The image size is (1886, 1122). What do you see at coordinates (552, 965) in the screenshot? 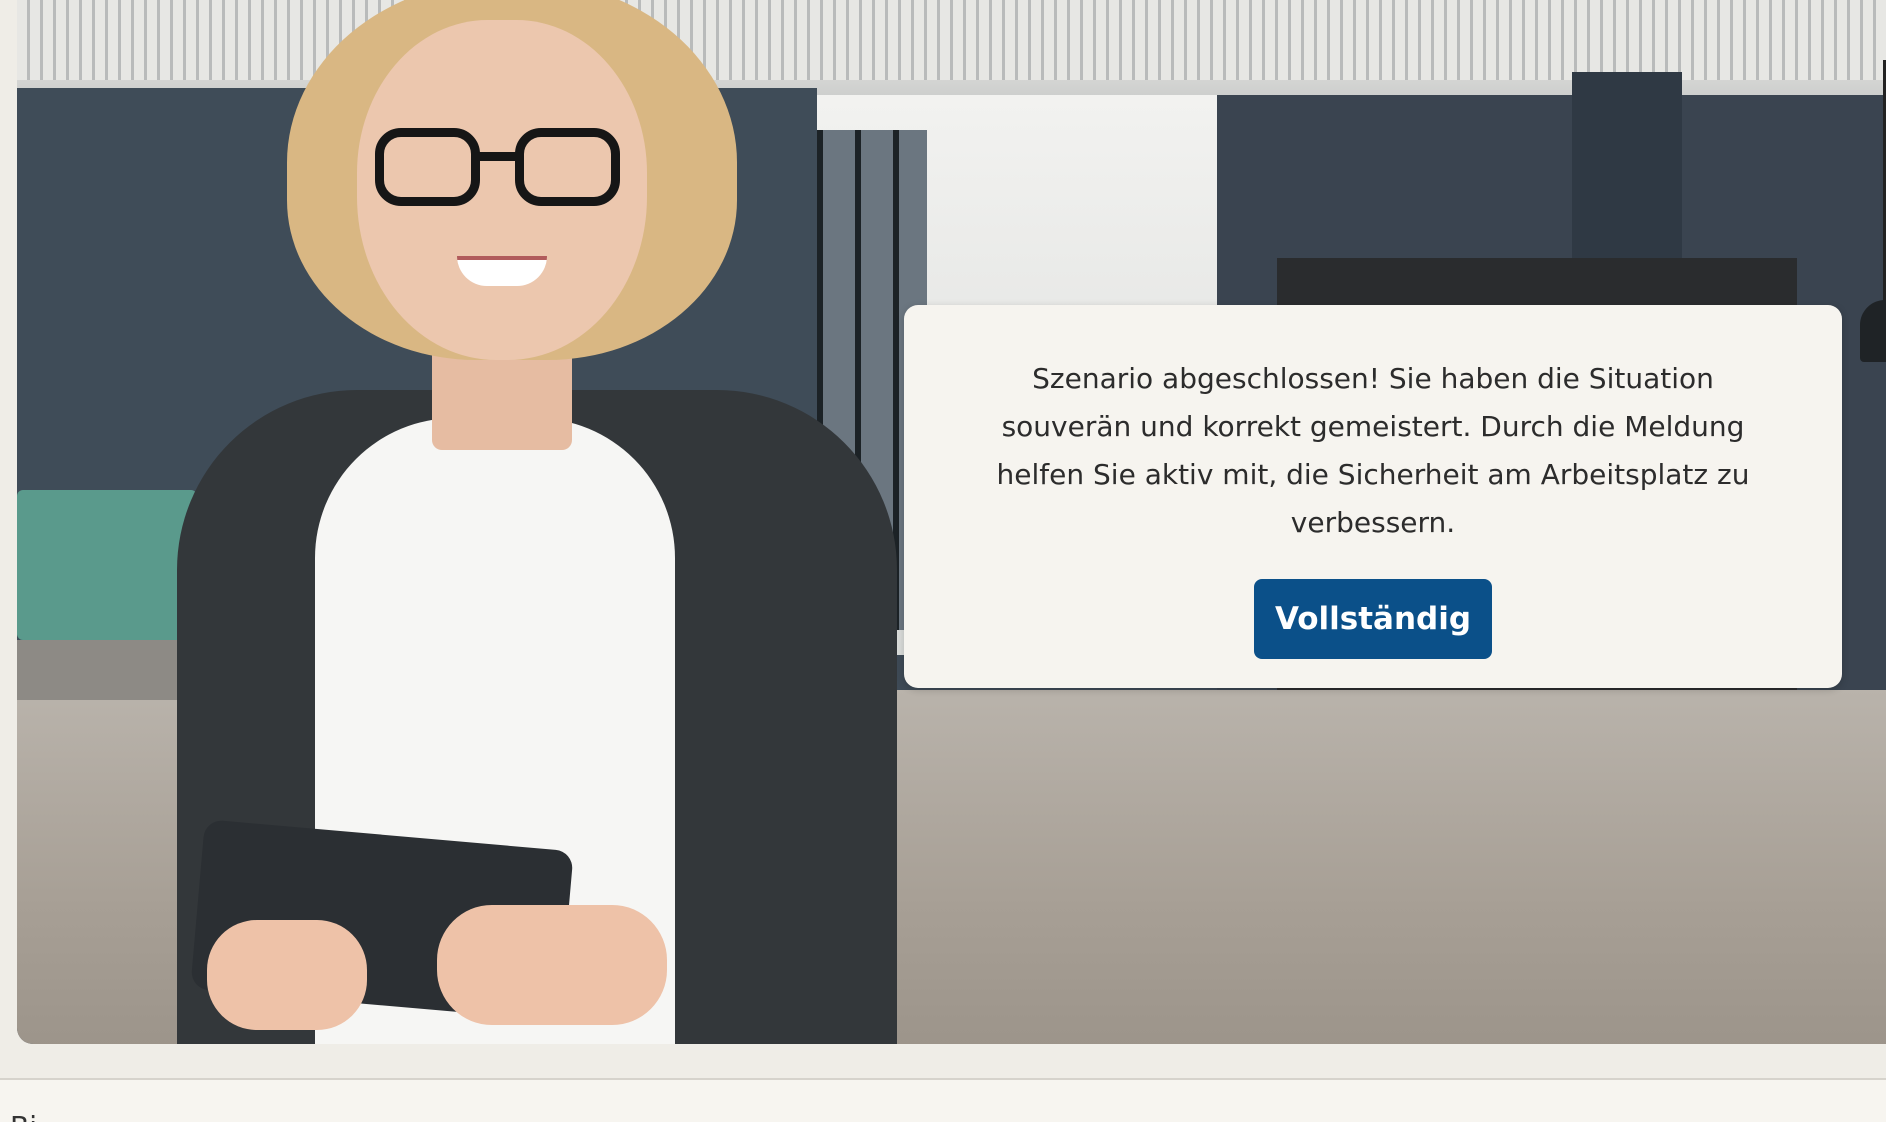
I see `character-hand-right` at bounding box center [552, 965].